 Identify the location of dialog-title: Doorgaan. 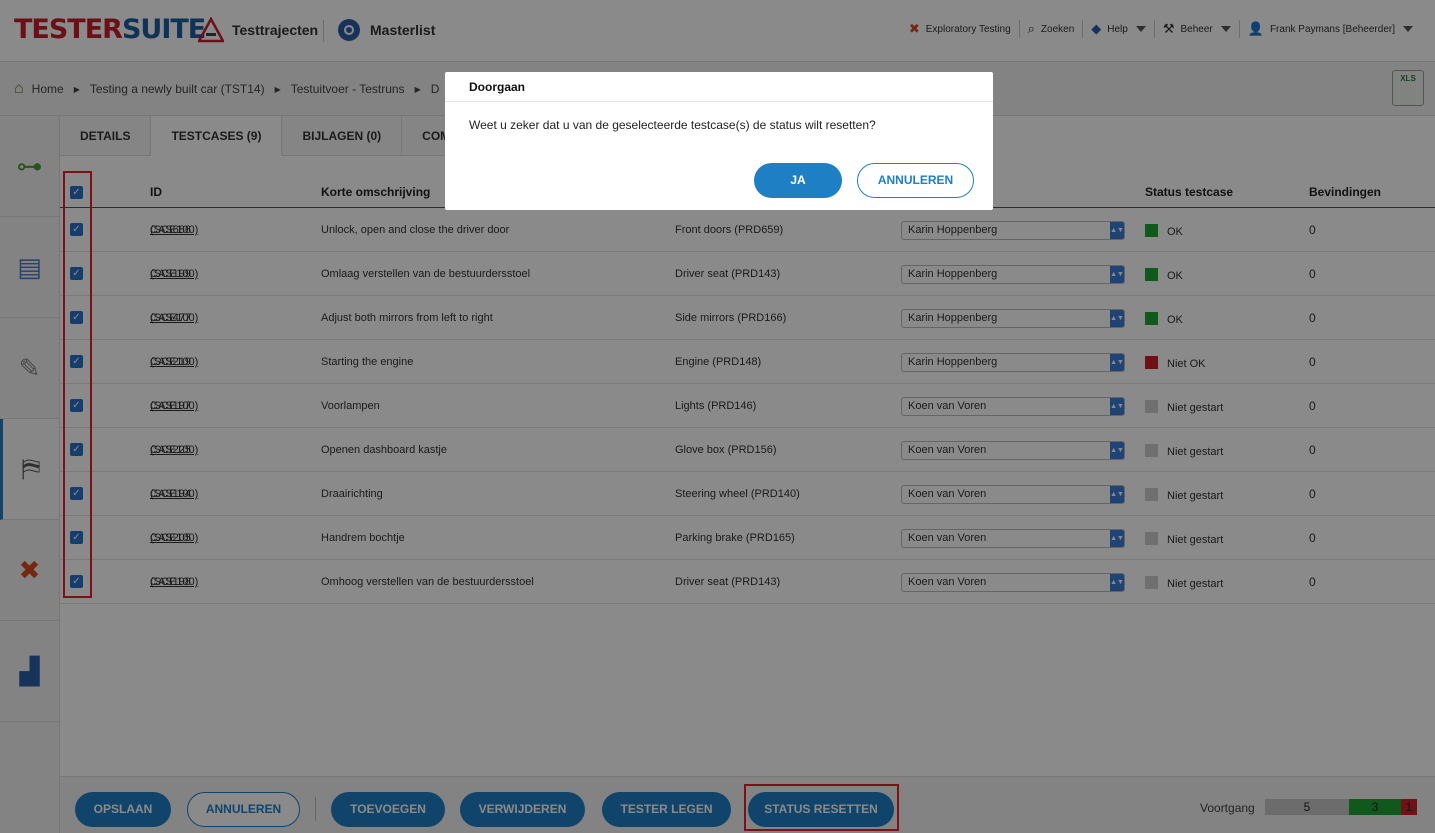
(719, 87).